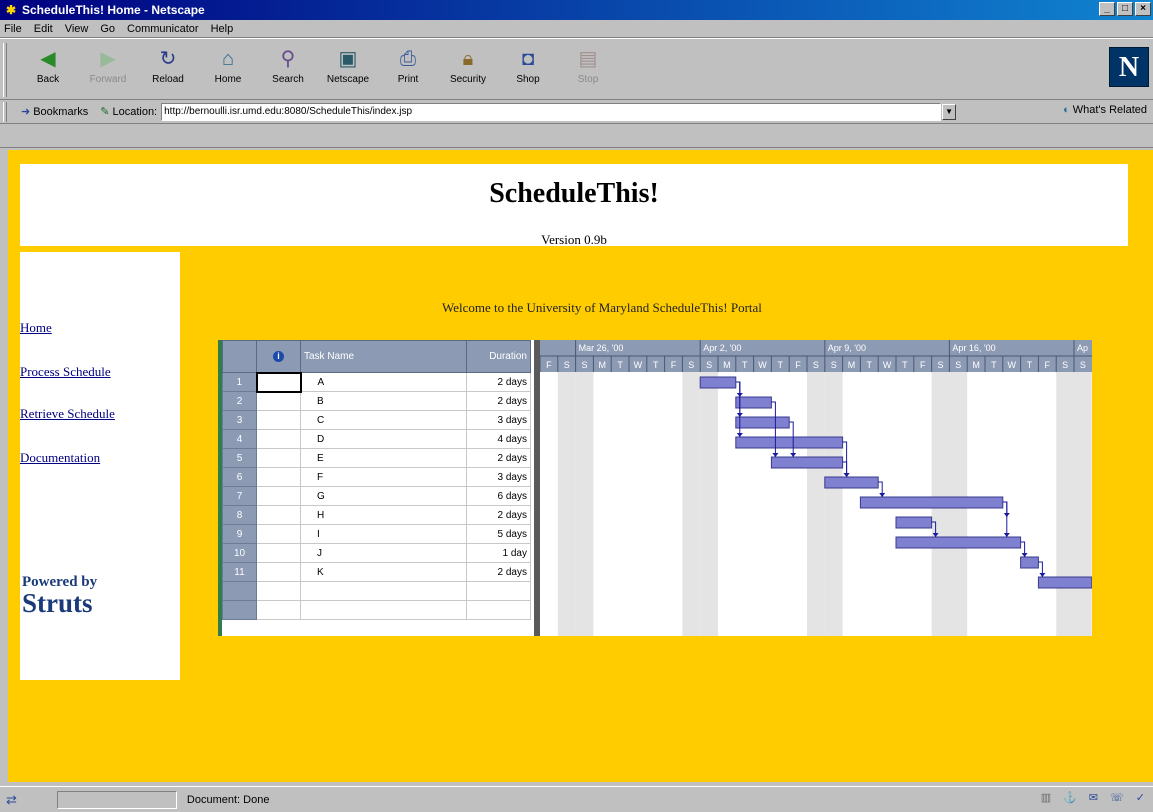  Describe the element at coordinates (288, 70) in the screenshot. I see `search-button: ⚲ Search` at that location.